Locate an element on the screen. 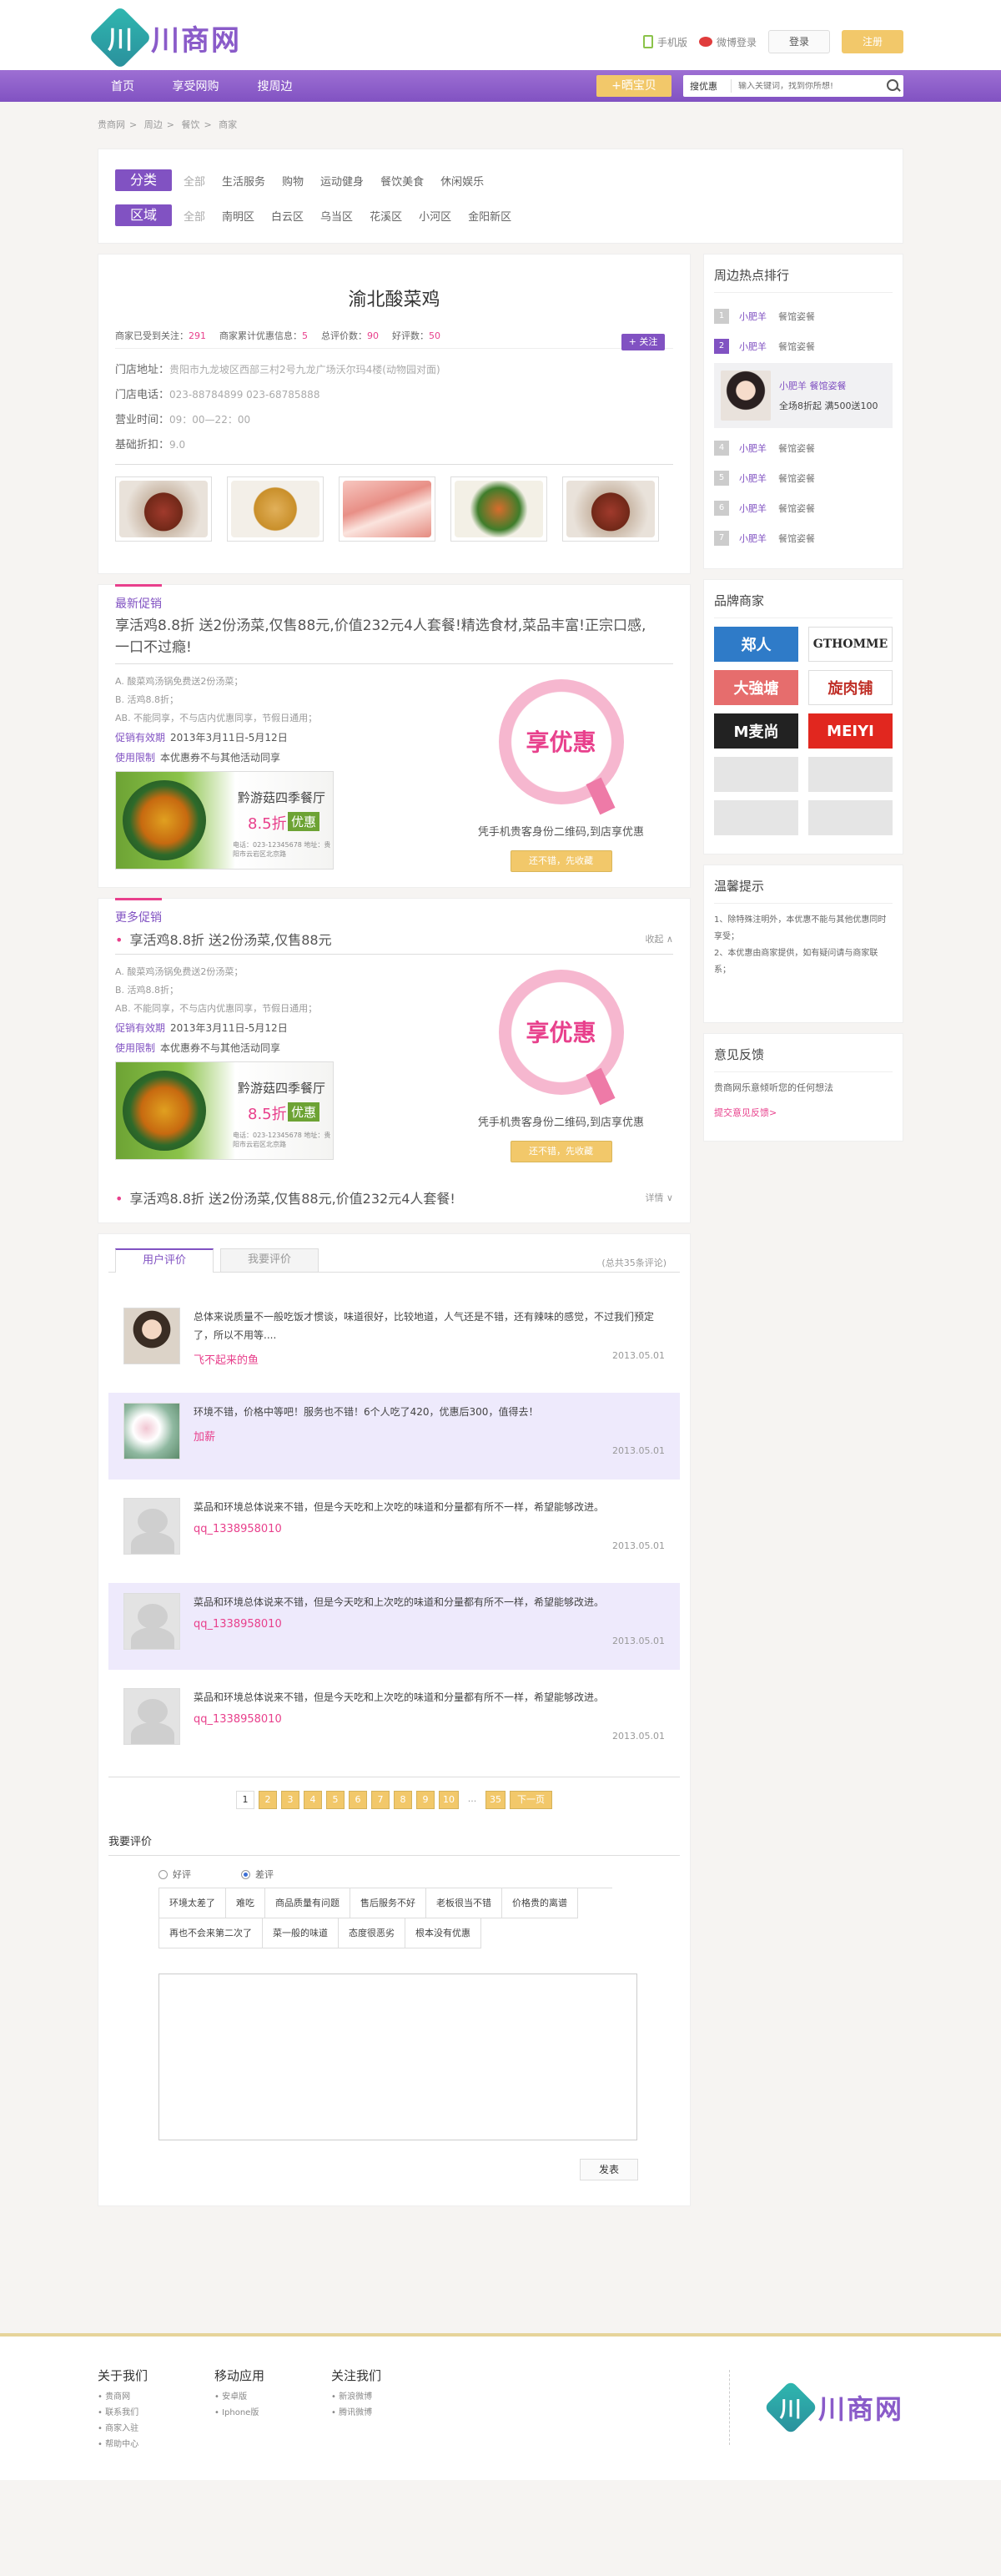  area-item: 白云区 is located at coordinates (287, 216).